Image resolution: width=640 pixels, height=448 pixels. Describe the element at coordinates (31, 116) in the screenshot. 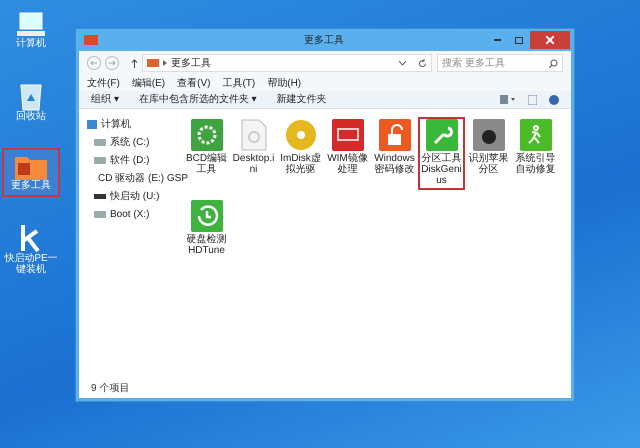

I see `desktop-icon-label: 回收站` at that location.